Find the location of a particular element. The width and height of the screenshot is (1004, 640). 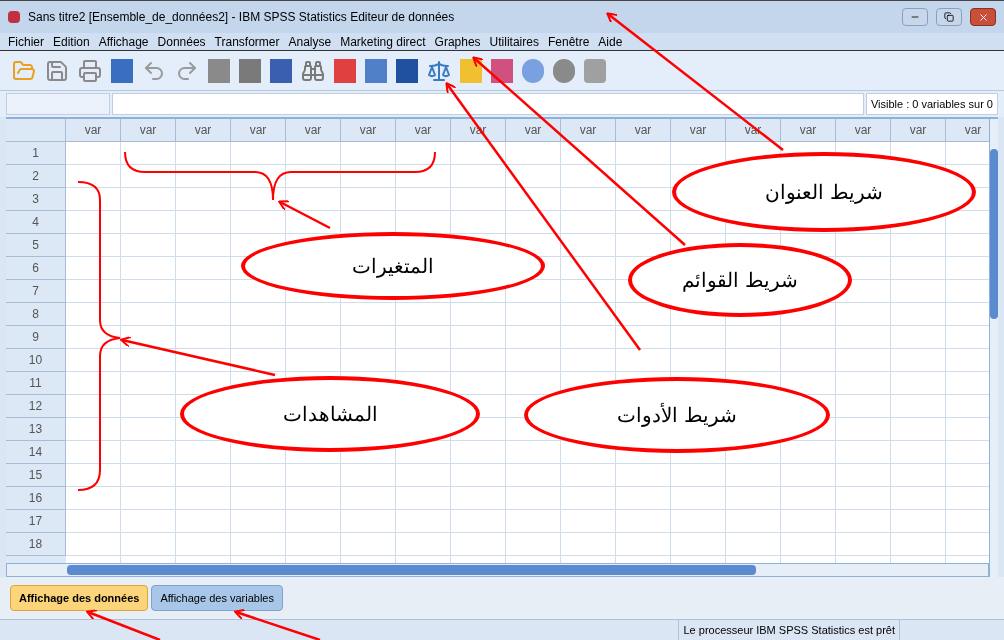

menu-item: Utilitaires is located at coordinates (514, 41).